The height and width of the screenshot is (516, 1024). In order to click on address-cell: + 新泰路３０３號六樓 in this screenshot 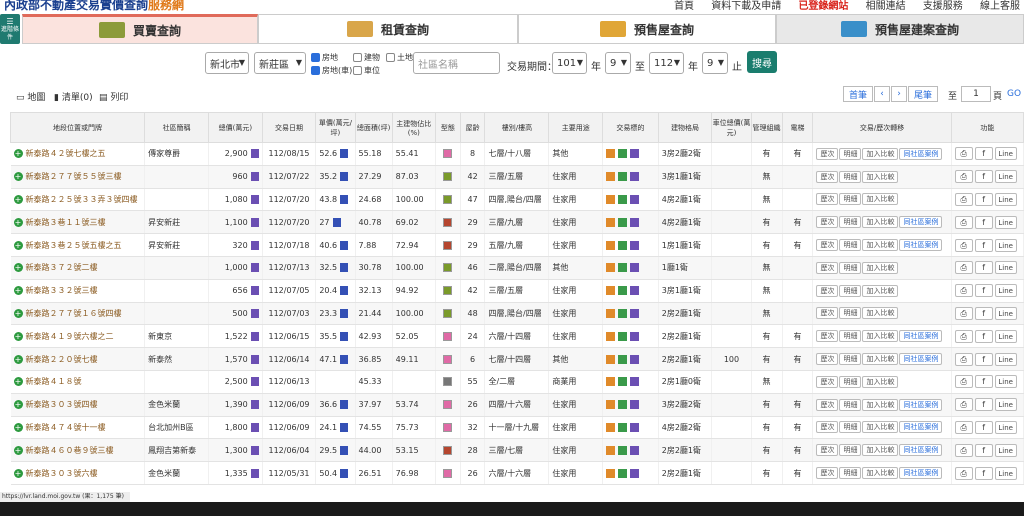, I will do `click(78, 473)`.